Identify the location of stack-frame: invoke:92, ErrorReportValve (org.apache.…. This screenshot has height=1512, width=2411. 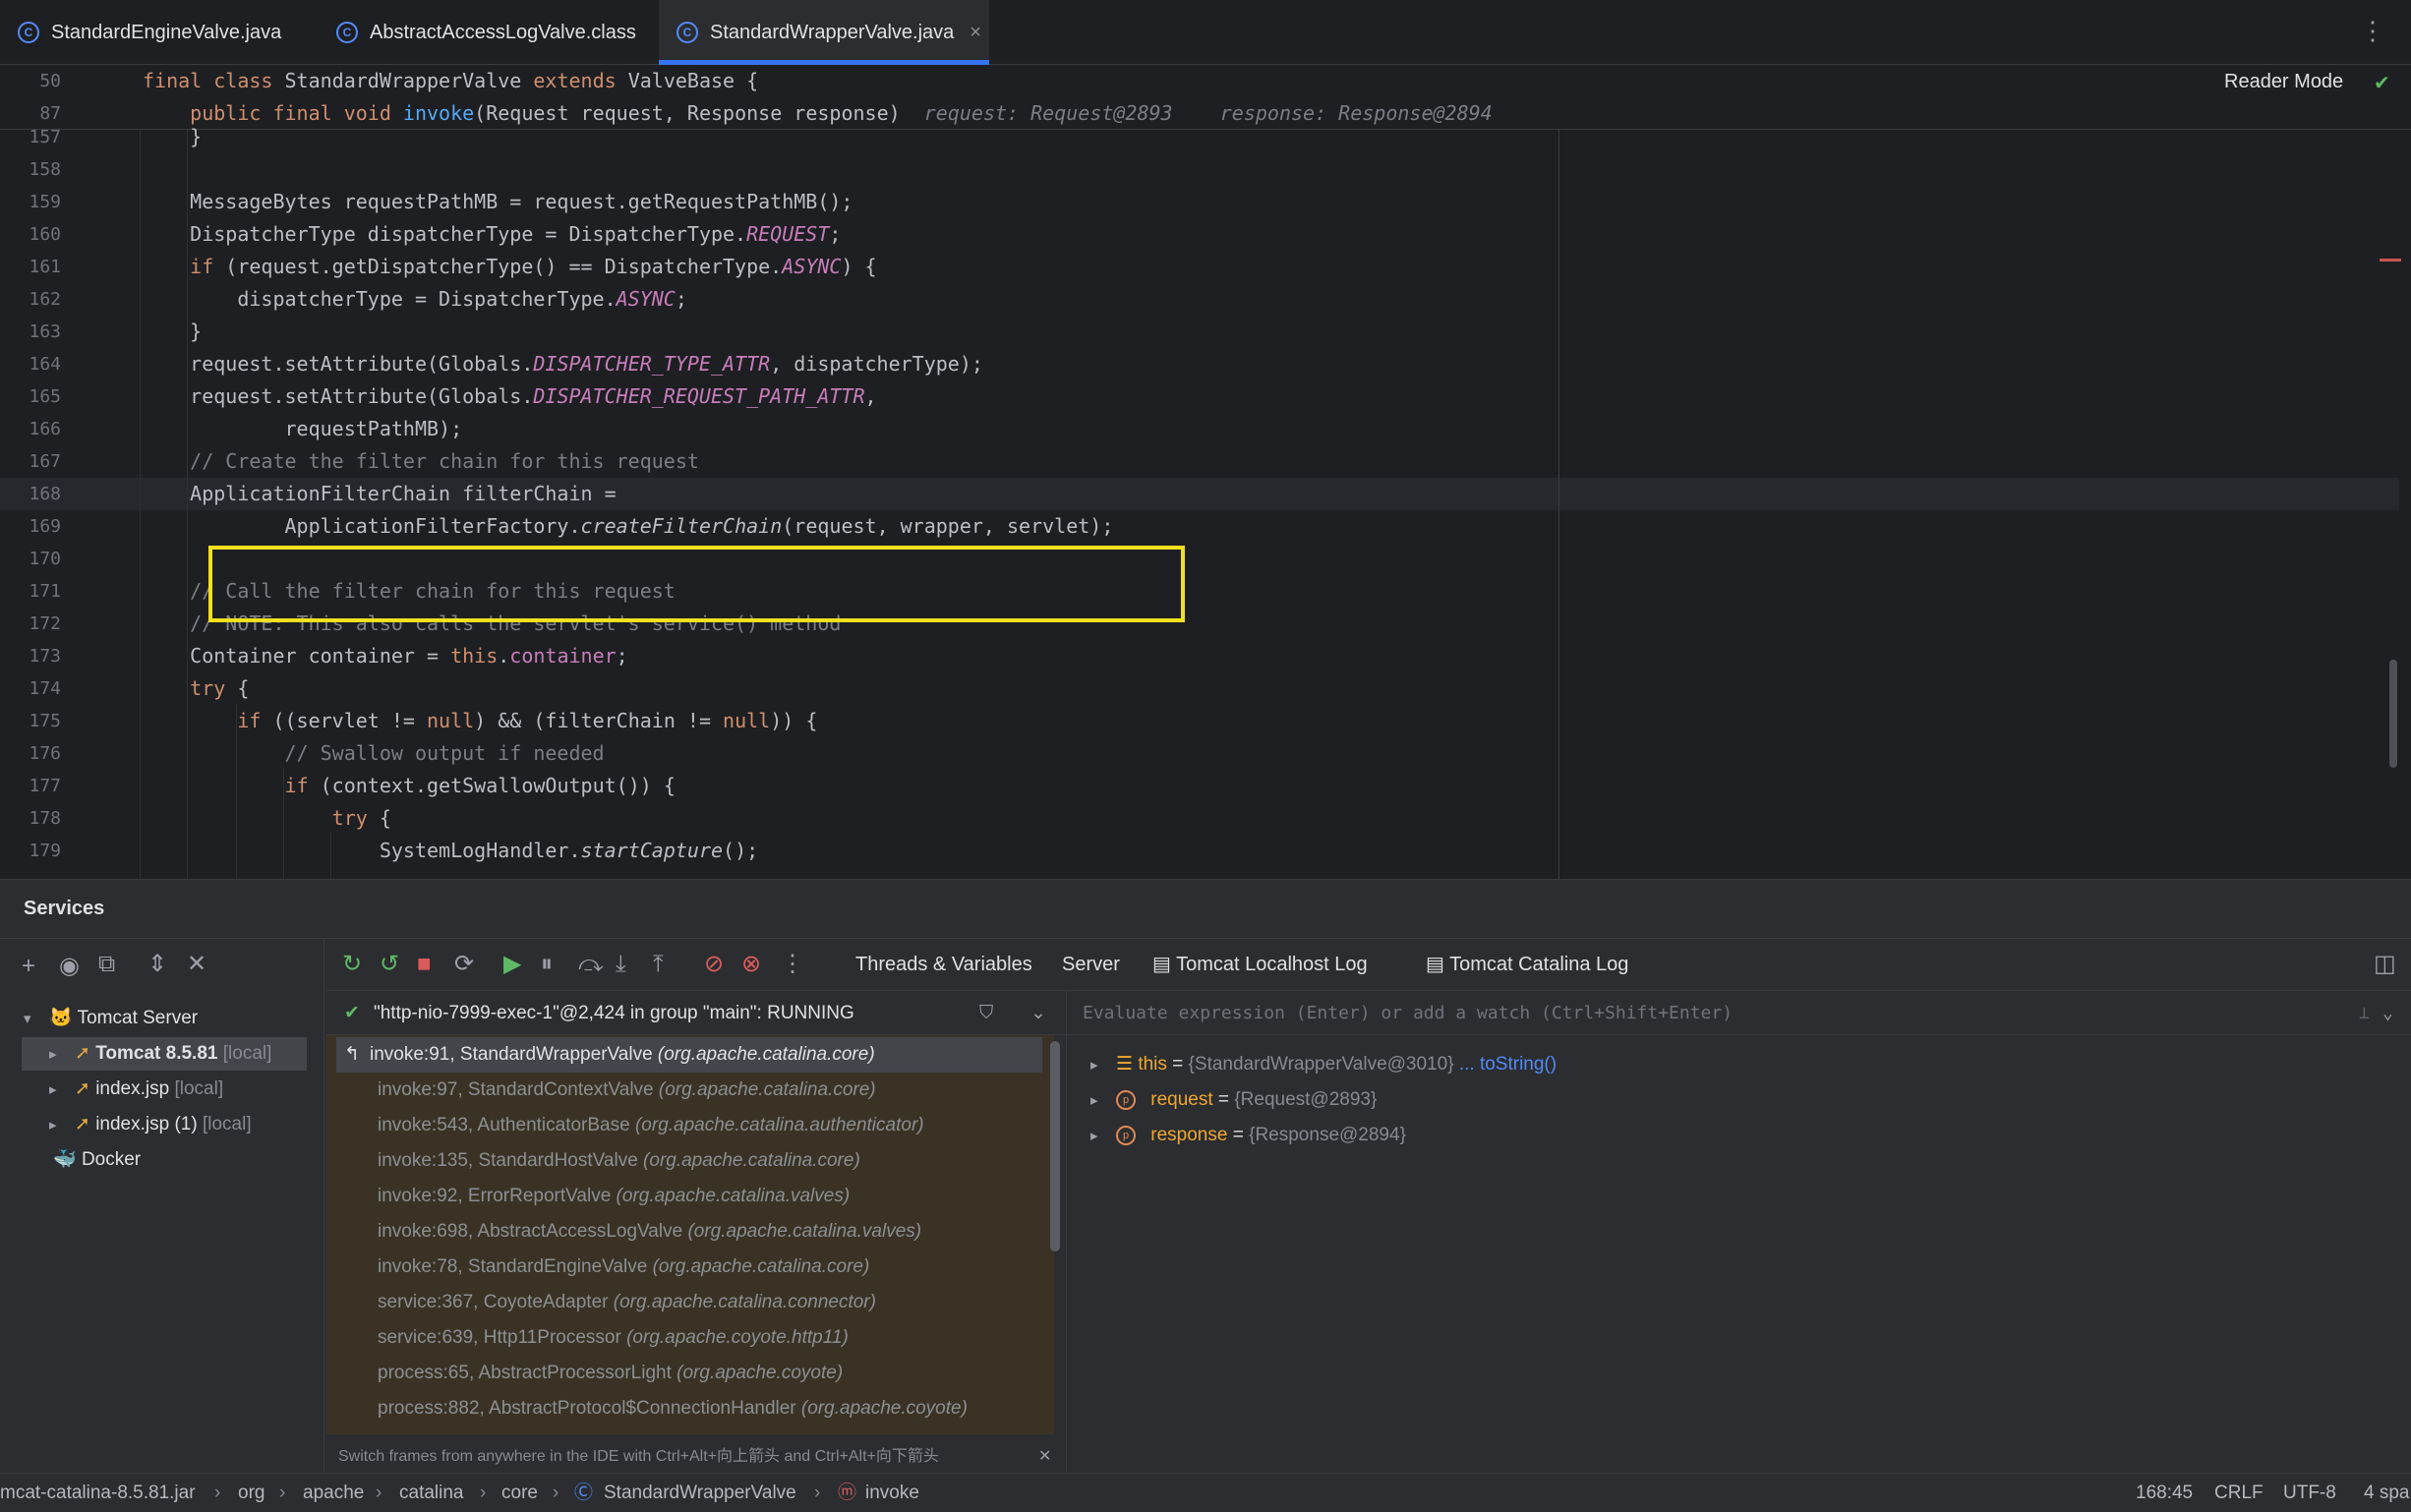
(690, 1196).